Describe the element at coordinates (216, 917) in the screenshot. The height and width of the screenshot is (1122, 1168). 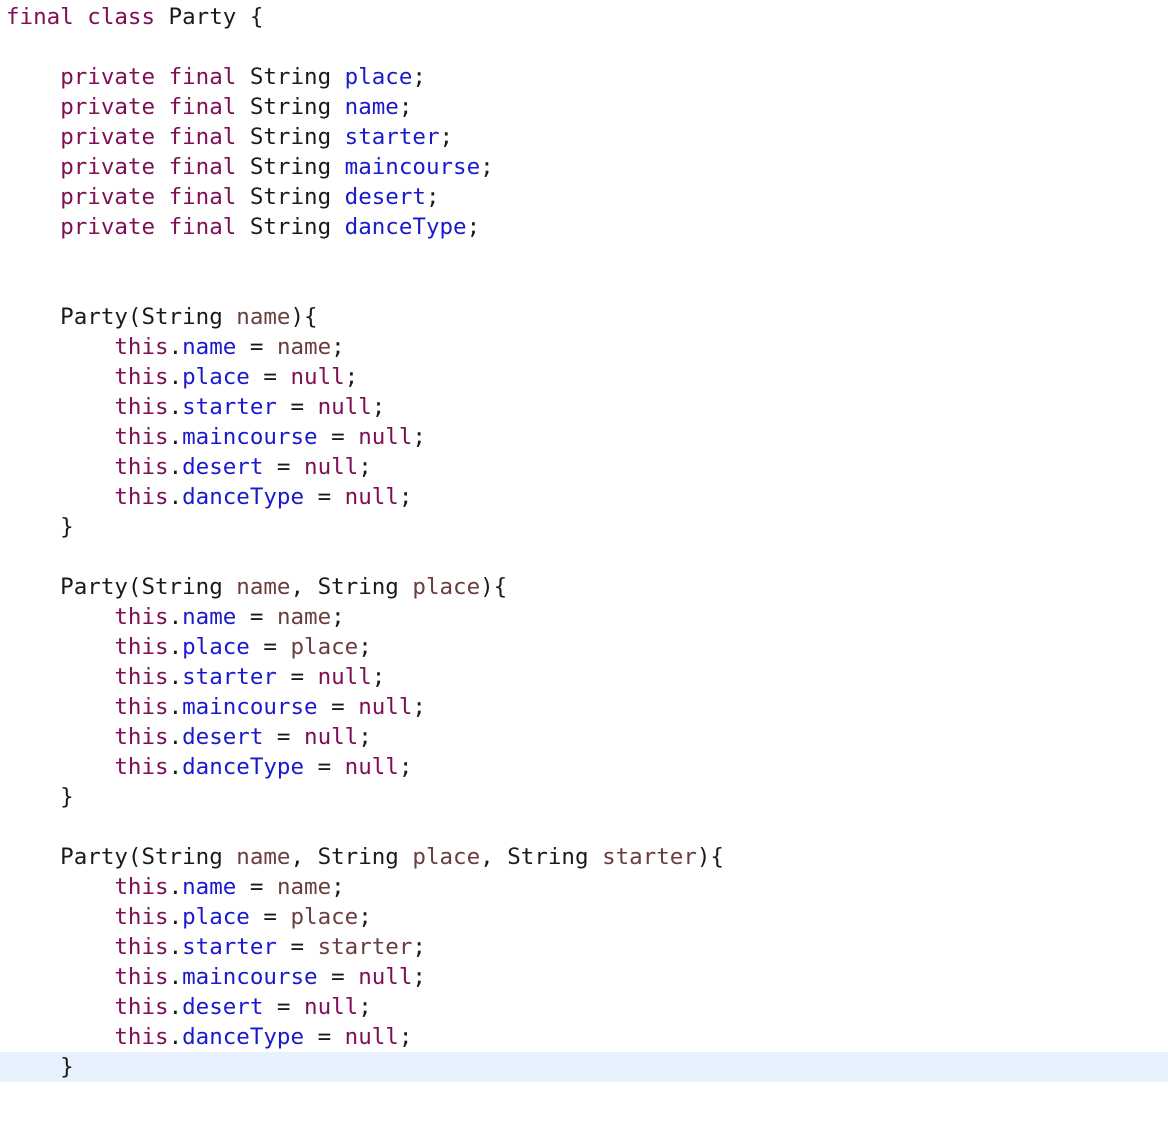
I see `field-token: place` at that location.